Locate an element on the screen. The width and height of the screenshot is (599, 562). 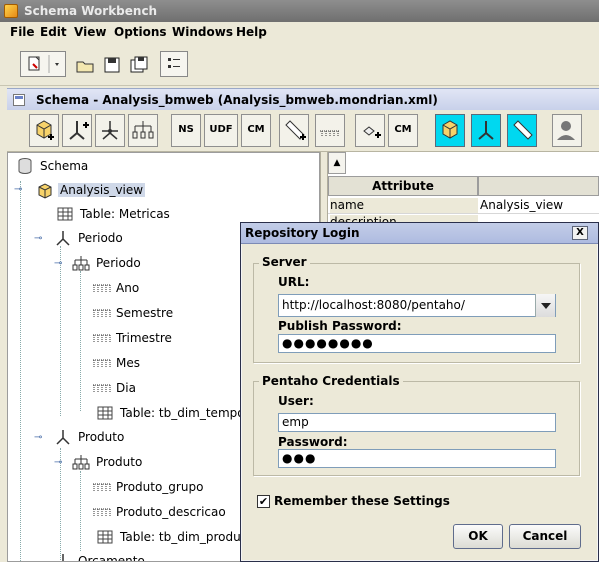
close-button: X is located at coordinates (580, 233).